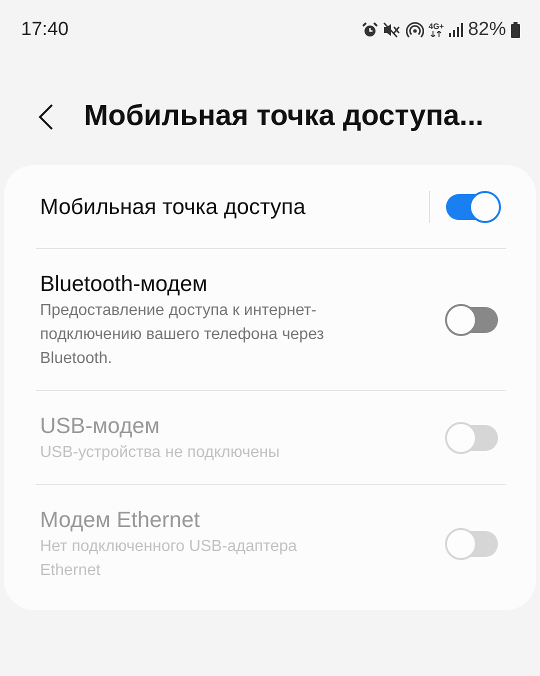 The width and height of the screenshot is (540, 676). I want to click on mute-icon, so click(391, 30).